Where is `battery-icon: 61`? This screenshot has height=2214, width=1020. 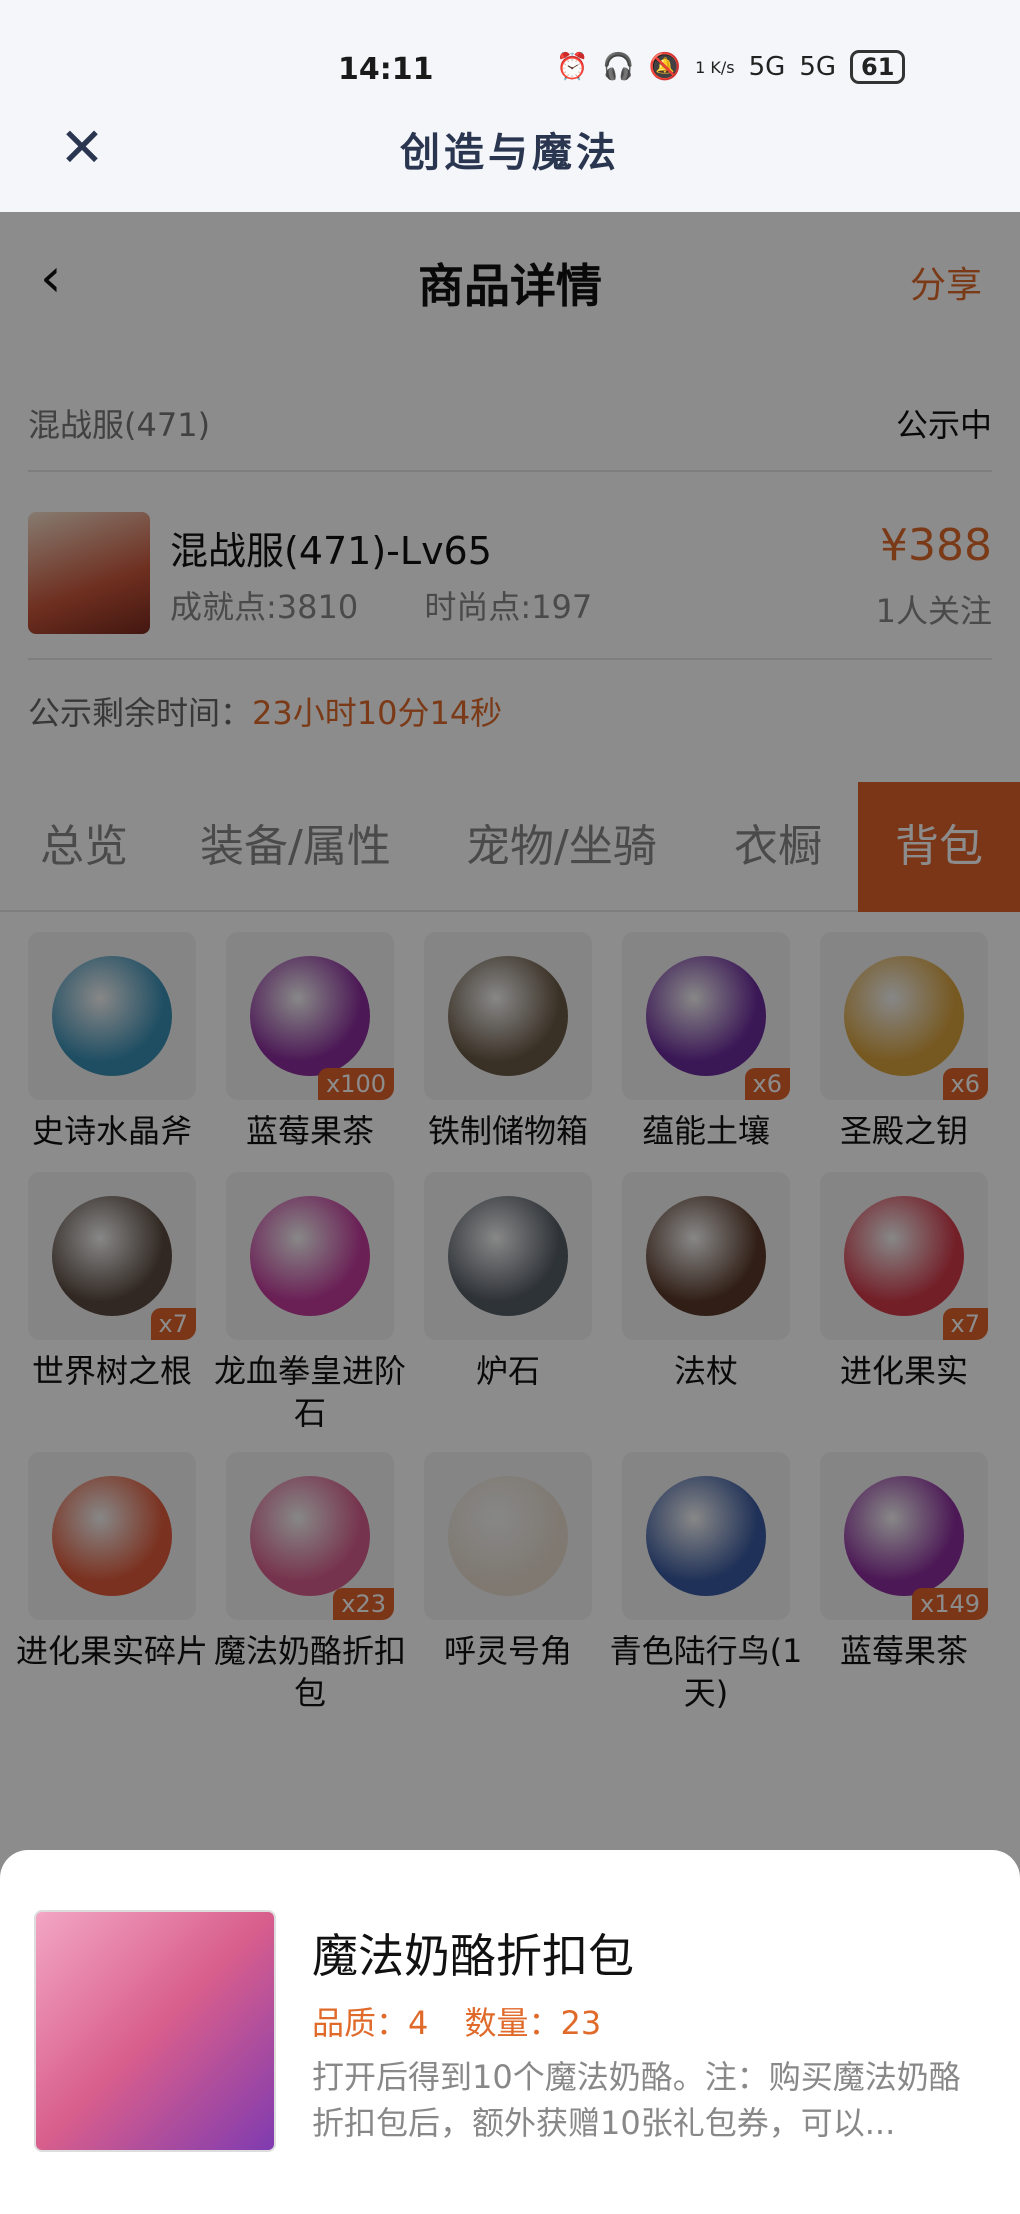
battery-icon: 61 is located at coordinates (878, 67).